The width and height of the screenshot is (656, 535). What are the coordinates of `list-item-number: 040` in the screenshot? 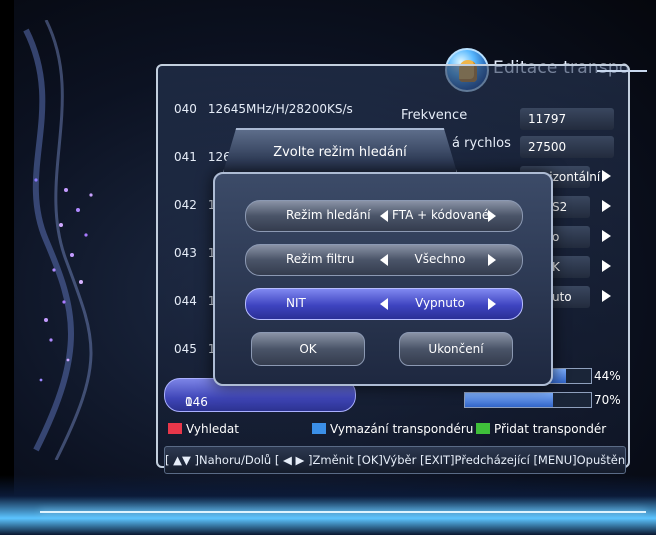 It's located at (185, 109).